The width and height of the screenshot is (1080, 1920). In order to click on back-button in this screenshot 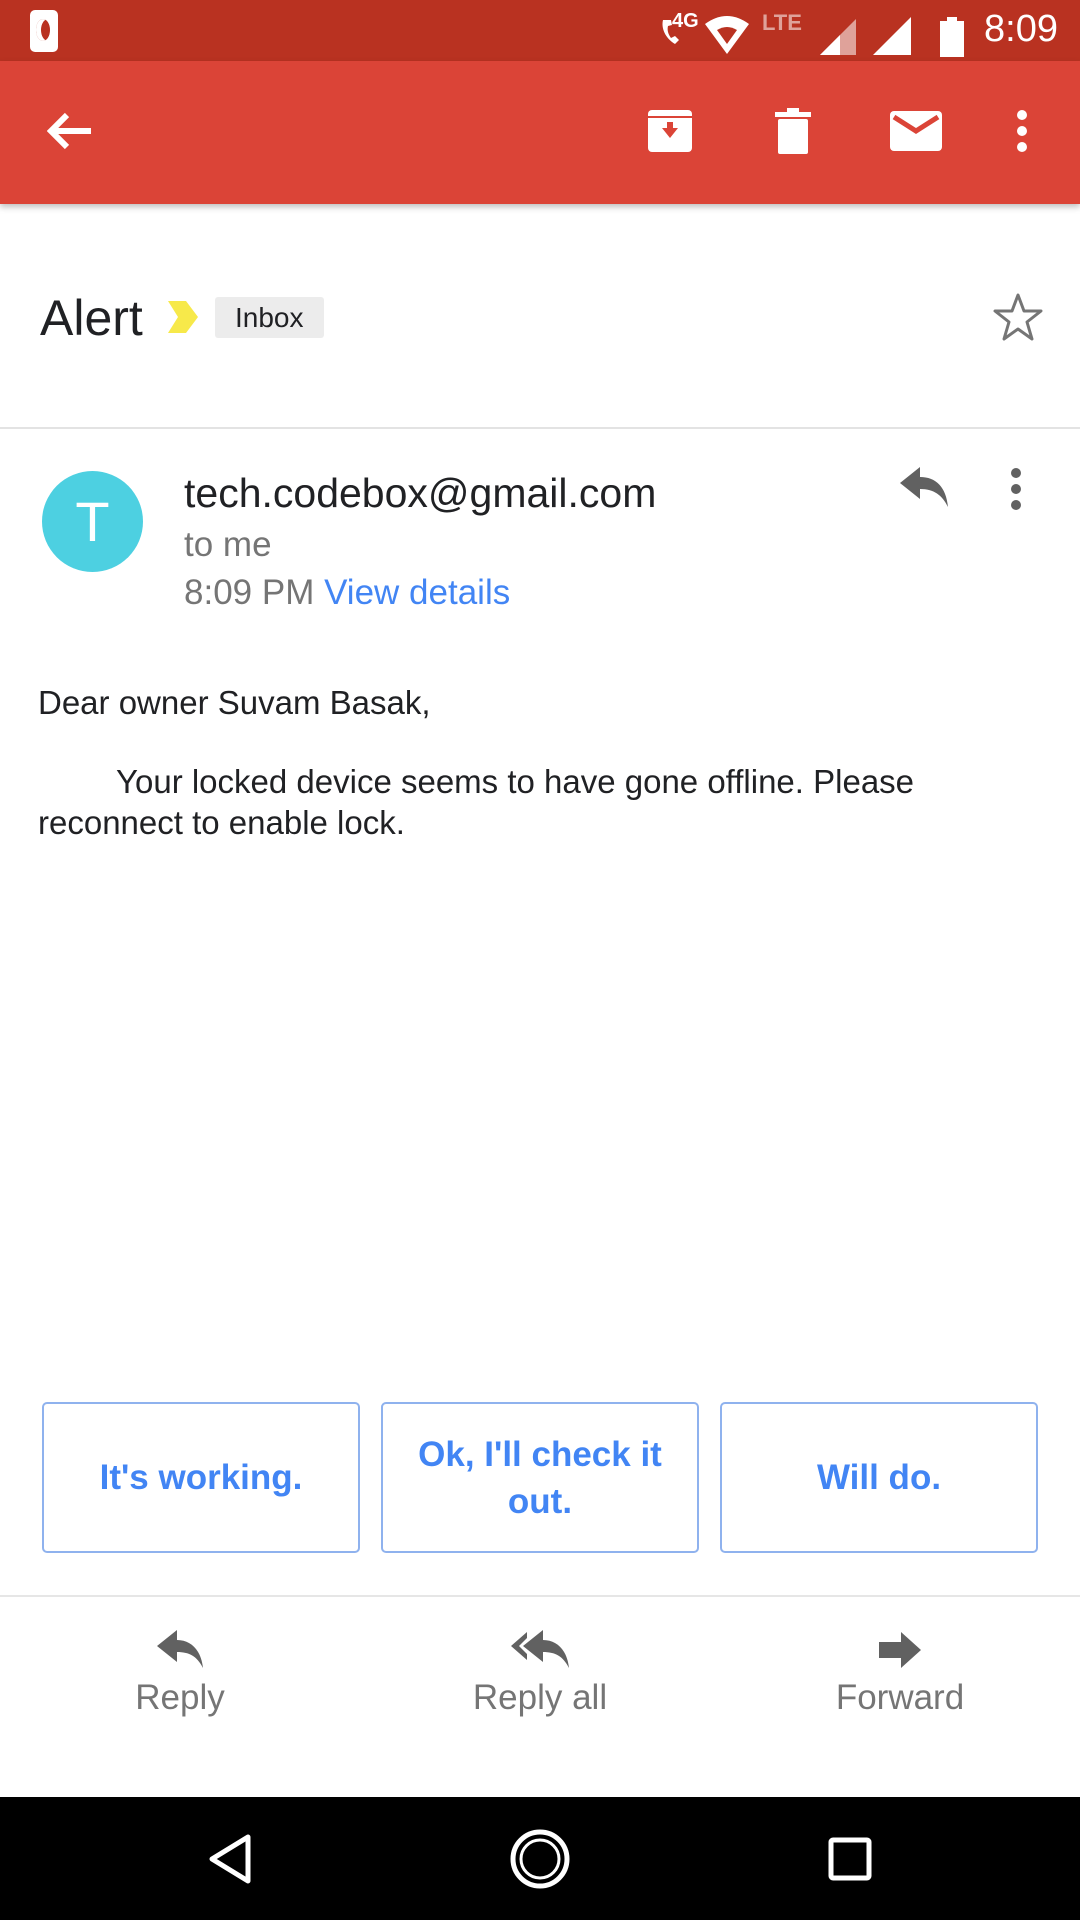, I will do `click(70, 131)`.